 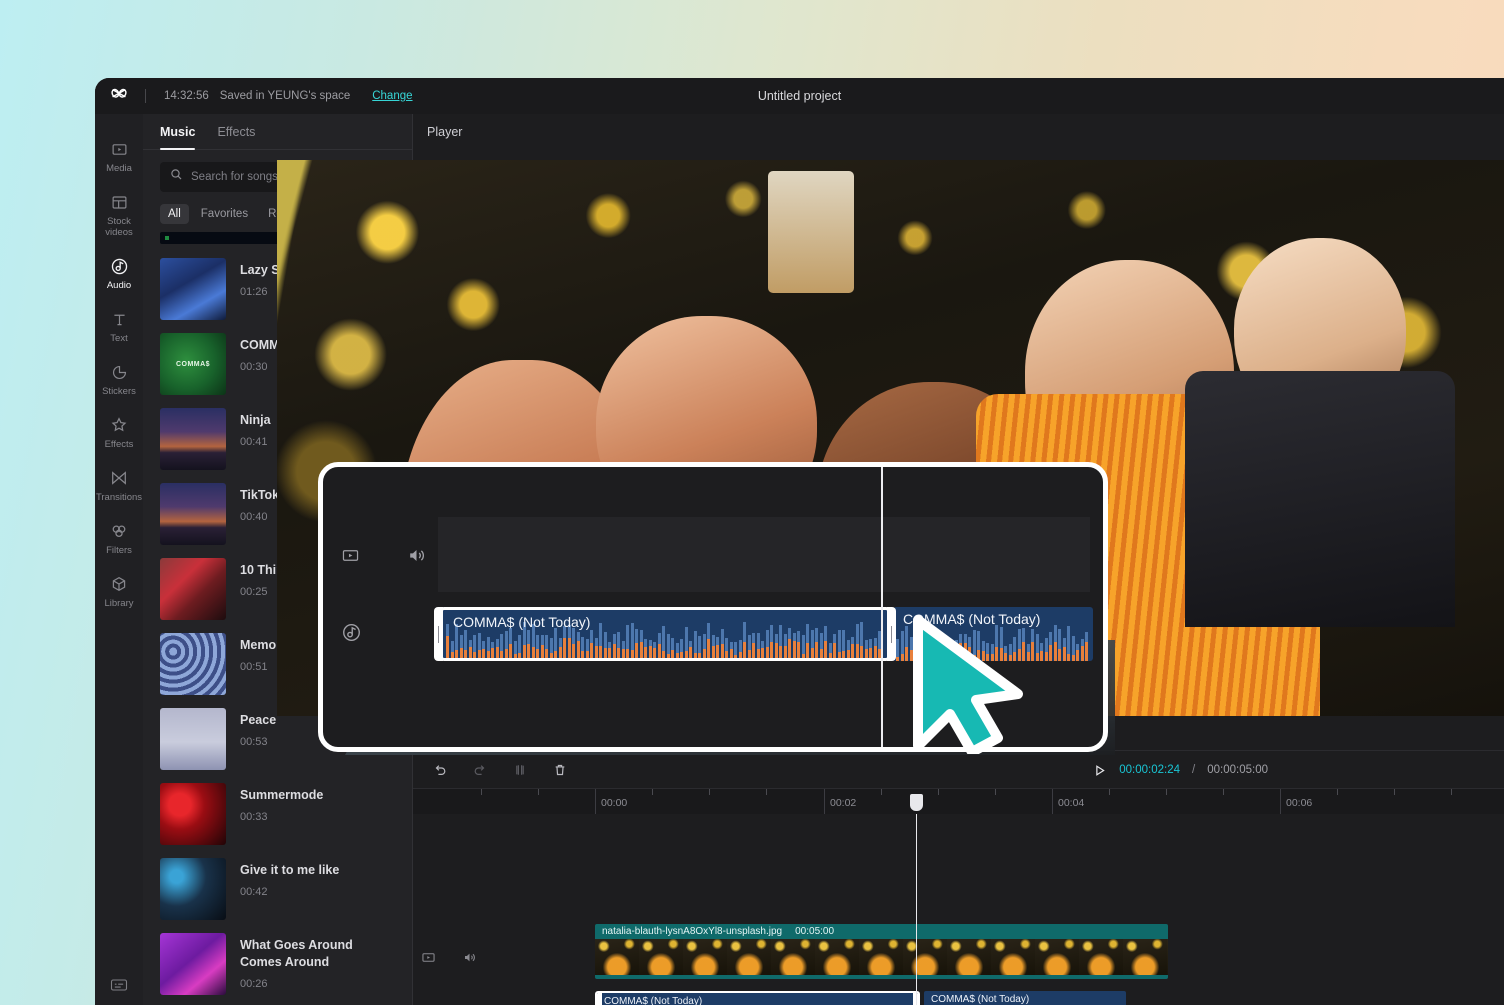 What do you see at coordinates (277, 957) in the screenshot?
I see `list-item: What Goes Around Comes Around 00:26` at bounding box center [277, 957].